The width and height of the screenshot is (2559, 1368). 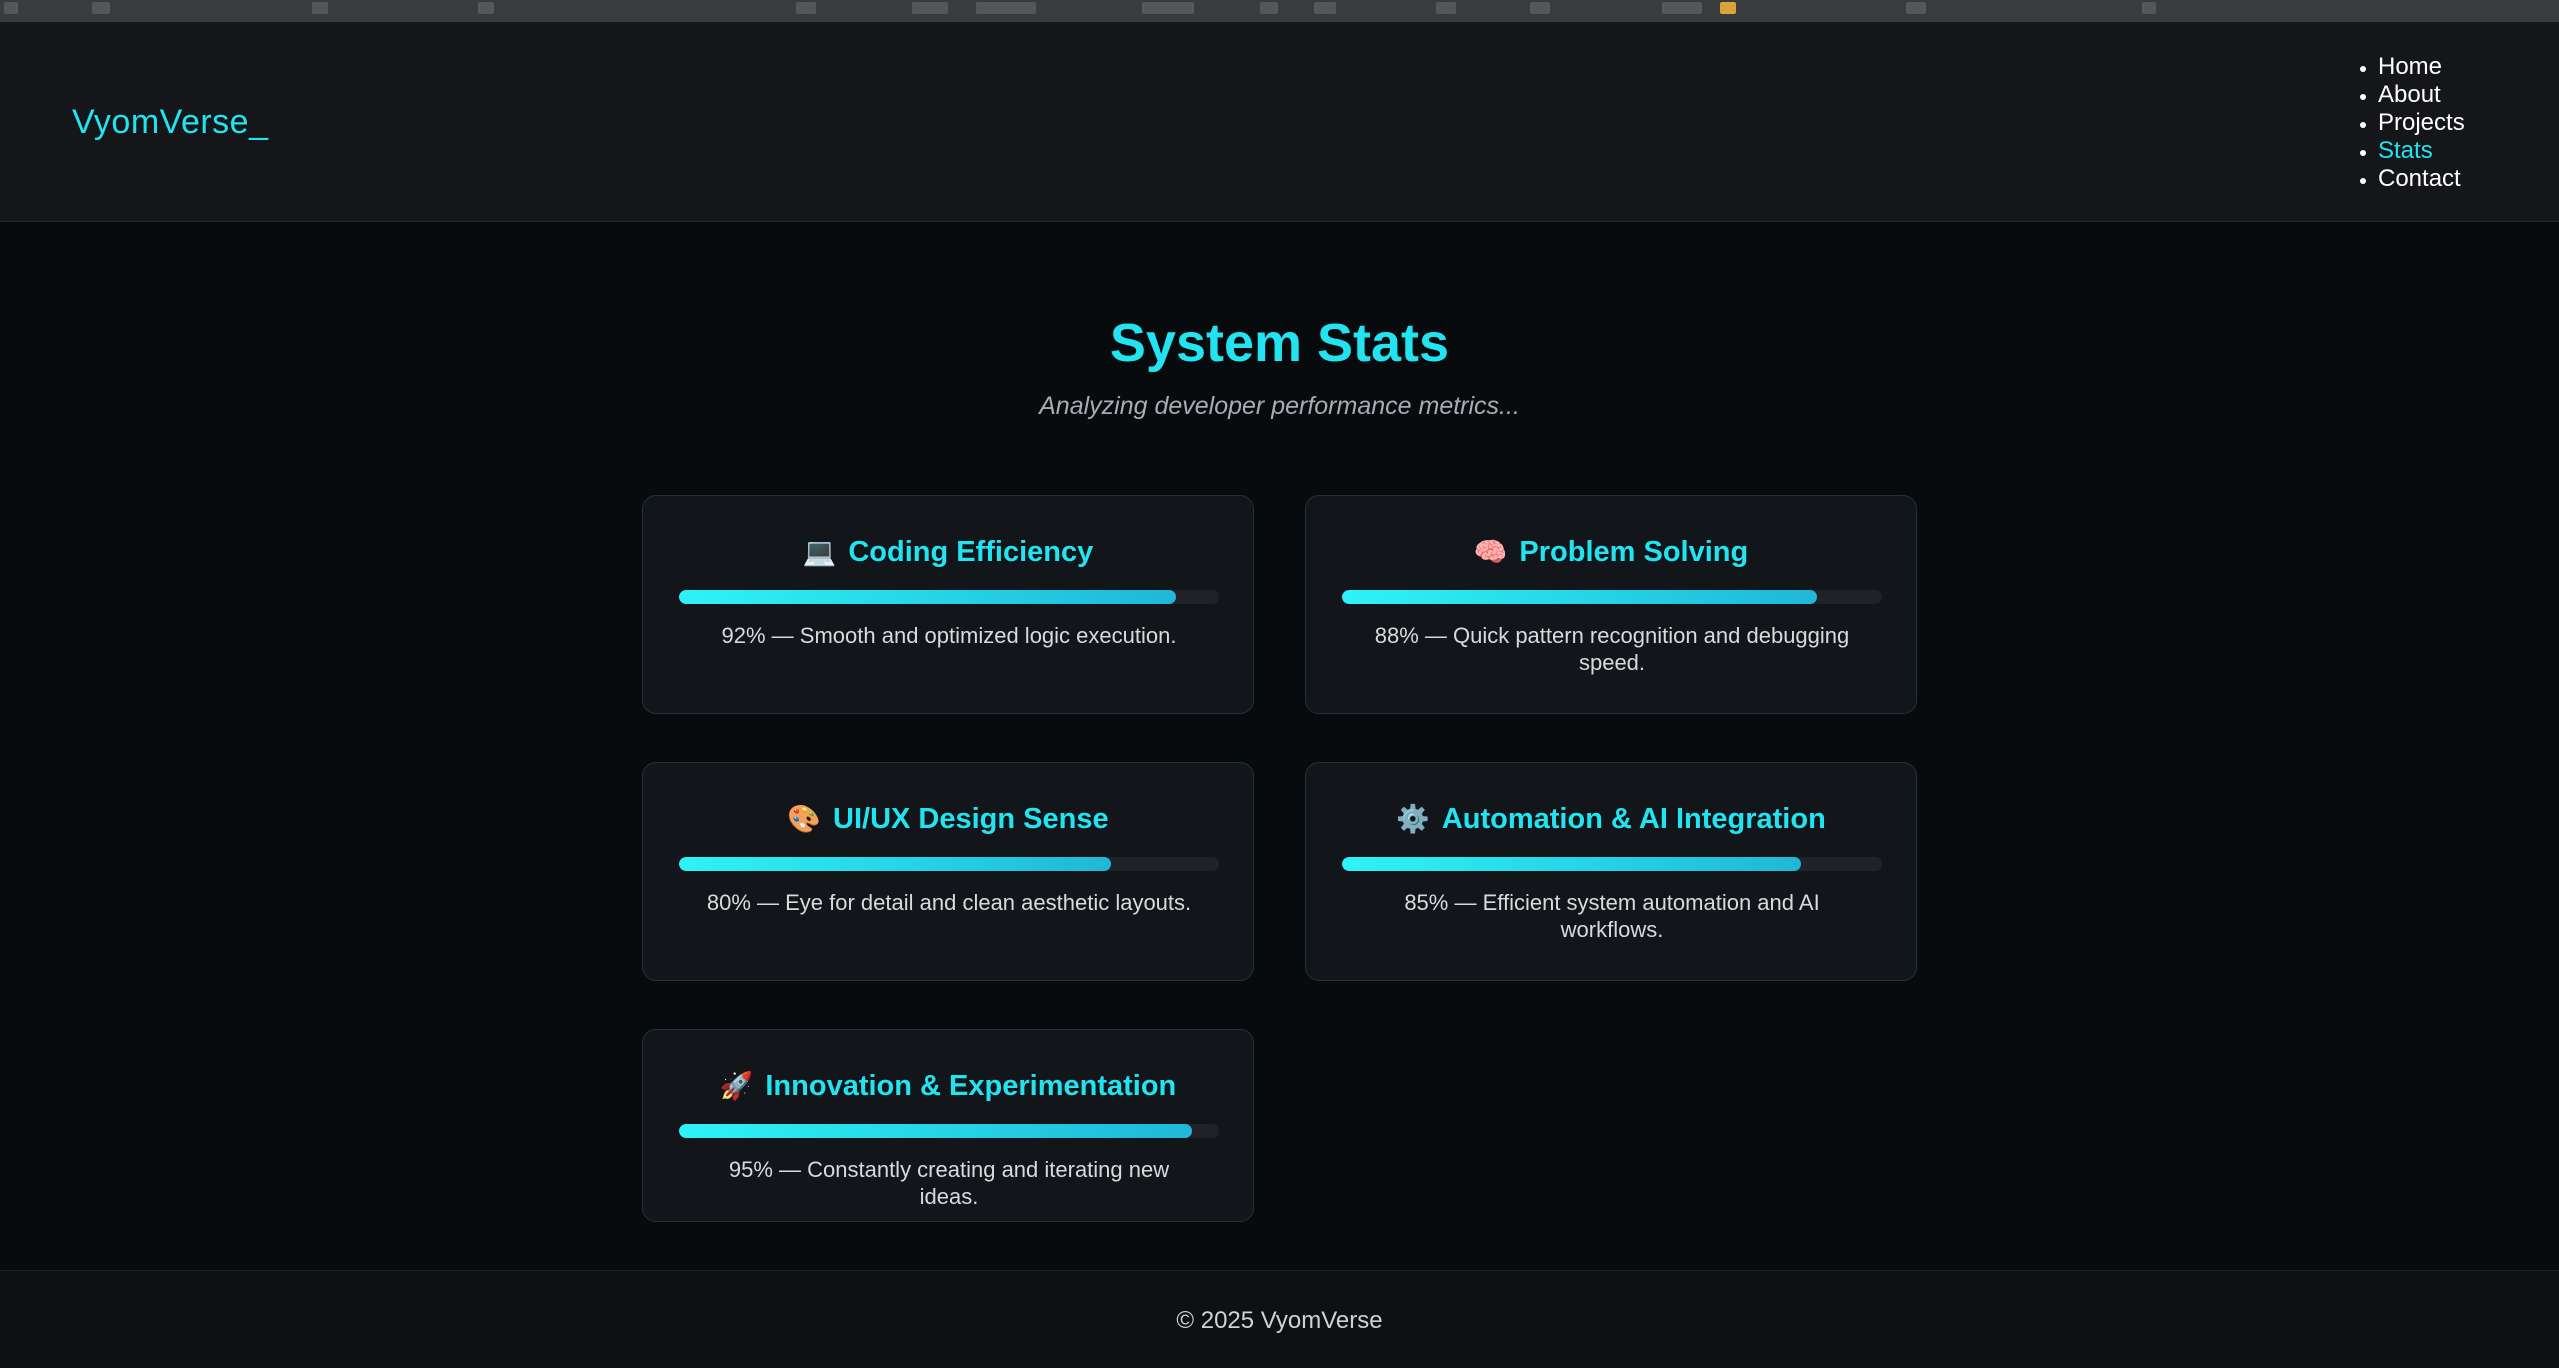 I want to click on nav-item-contact: Contact, so click(x=2421, y=179).